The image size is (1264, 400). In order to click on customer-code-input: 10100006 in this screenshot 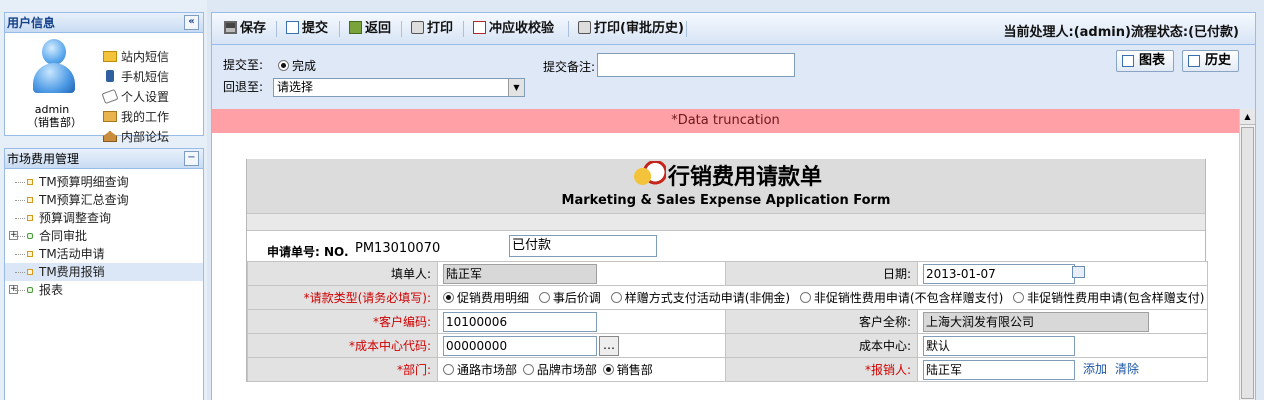, I will do `click(520, 321)`.